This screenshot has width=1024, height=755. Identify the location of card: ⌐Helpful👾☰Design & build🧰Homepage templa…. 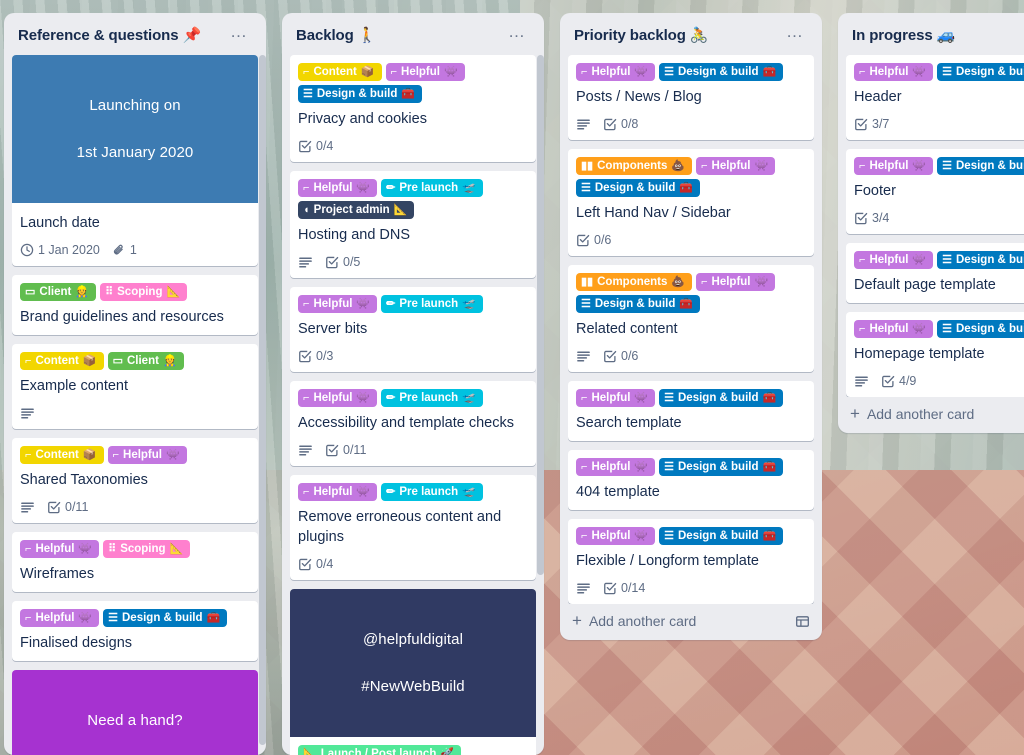
(935, 354).